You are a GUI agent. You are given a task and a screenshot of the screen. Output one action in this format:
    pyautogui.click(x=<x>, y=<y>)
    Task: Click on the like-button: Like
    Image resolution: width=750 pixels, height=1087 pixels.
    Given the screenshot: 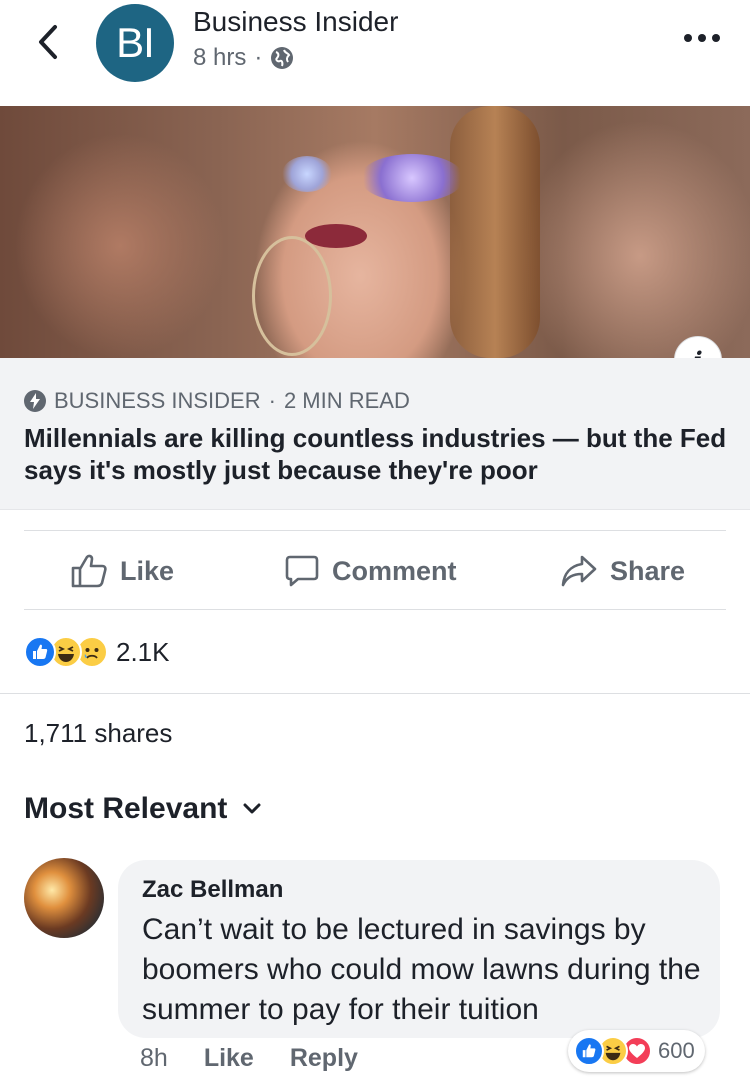 What is the action you would take?
    pyautogui.click(x=122, y=571)
    